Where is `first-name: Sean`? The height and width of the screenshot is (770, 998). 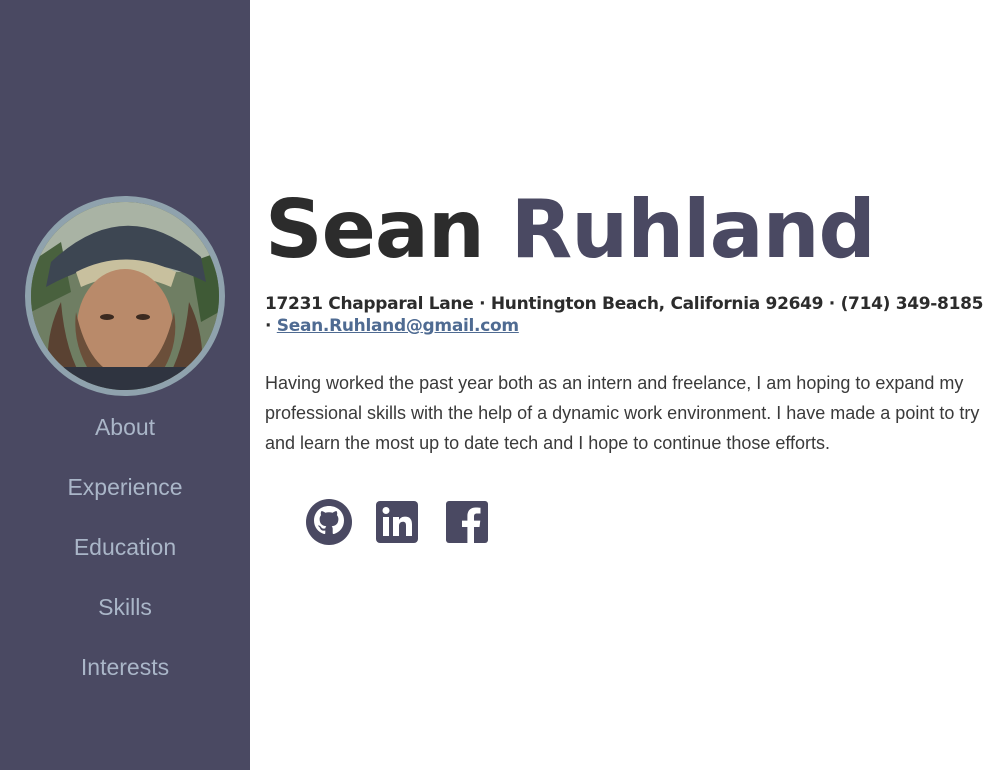
first-name: Sean is located at coordinates (375, 229).